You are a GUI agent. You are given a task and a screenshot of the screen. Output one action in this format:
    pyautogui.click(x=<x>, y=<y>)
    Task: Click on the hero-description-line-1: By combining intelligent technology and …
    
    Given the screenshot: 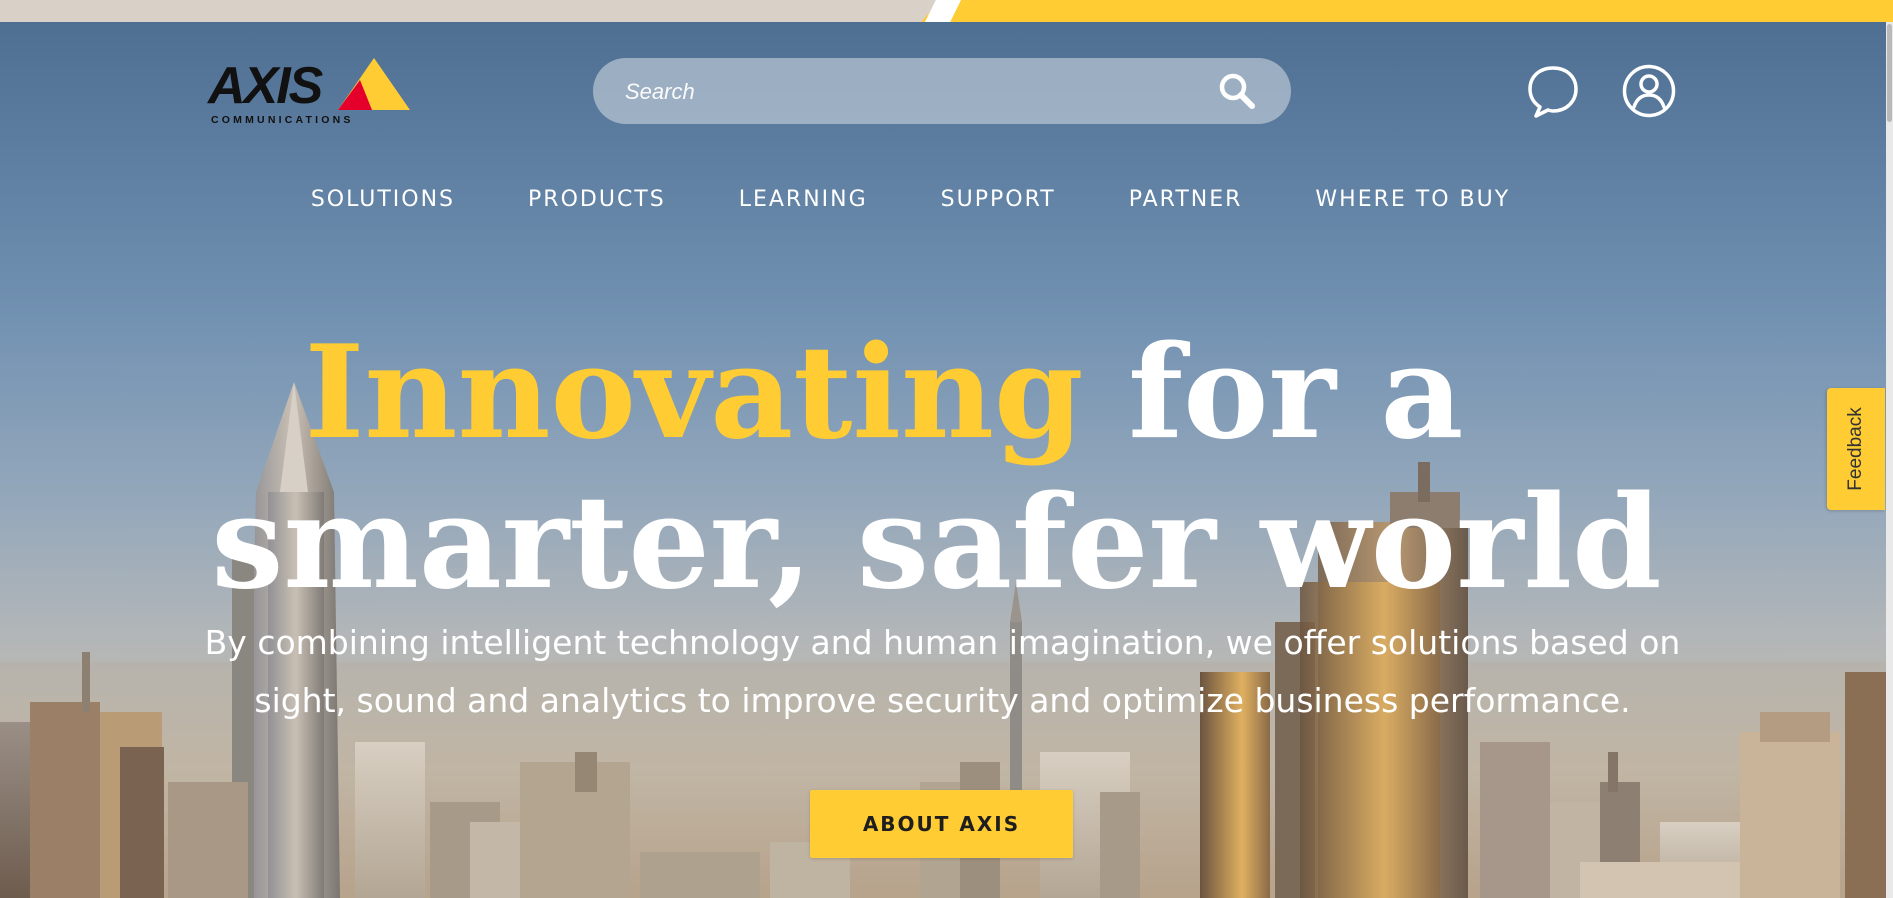 What is the action you would take?
    pyautogui.click(x=942, y=642)
    